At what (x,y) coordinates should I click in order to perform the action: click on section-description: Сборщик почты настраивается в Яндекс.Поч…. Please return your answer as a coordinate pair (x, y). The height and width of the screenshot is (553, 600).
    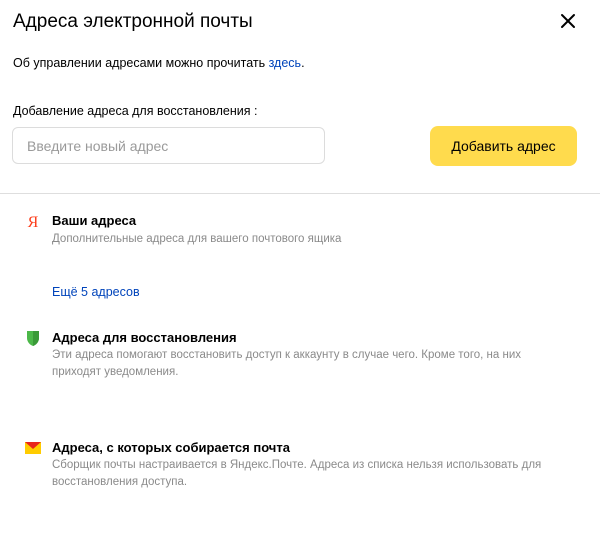
    Looking at the image, I should click on (297, 473).